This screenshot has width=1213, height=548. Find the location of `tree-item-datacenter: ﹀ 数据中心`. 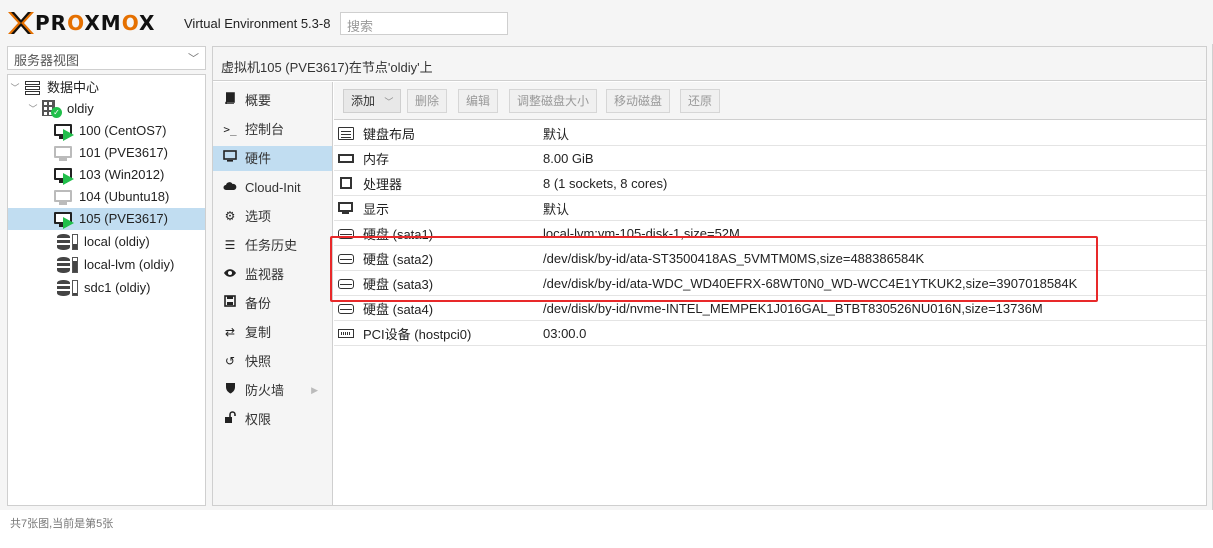

tree-item-datacenter: ﹀ 数据中心 is located at coordinates (107, 88).